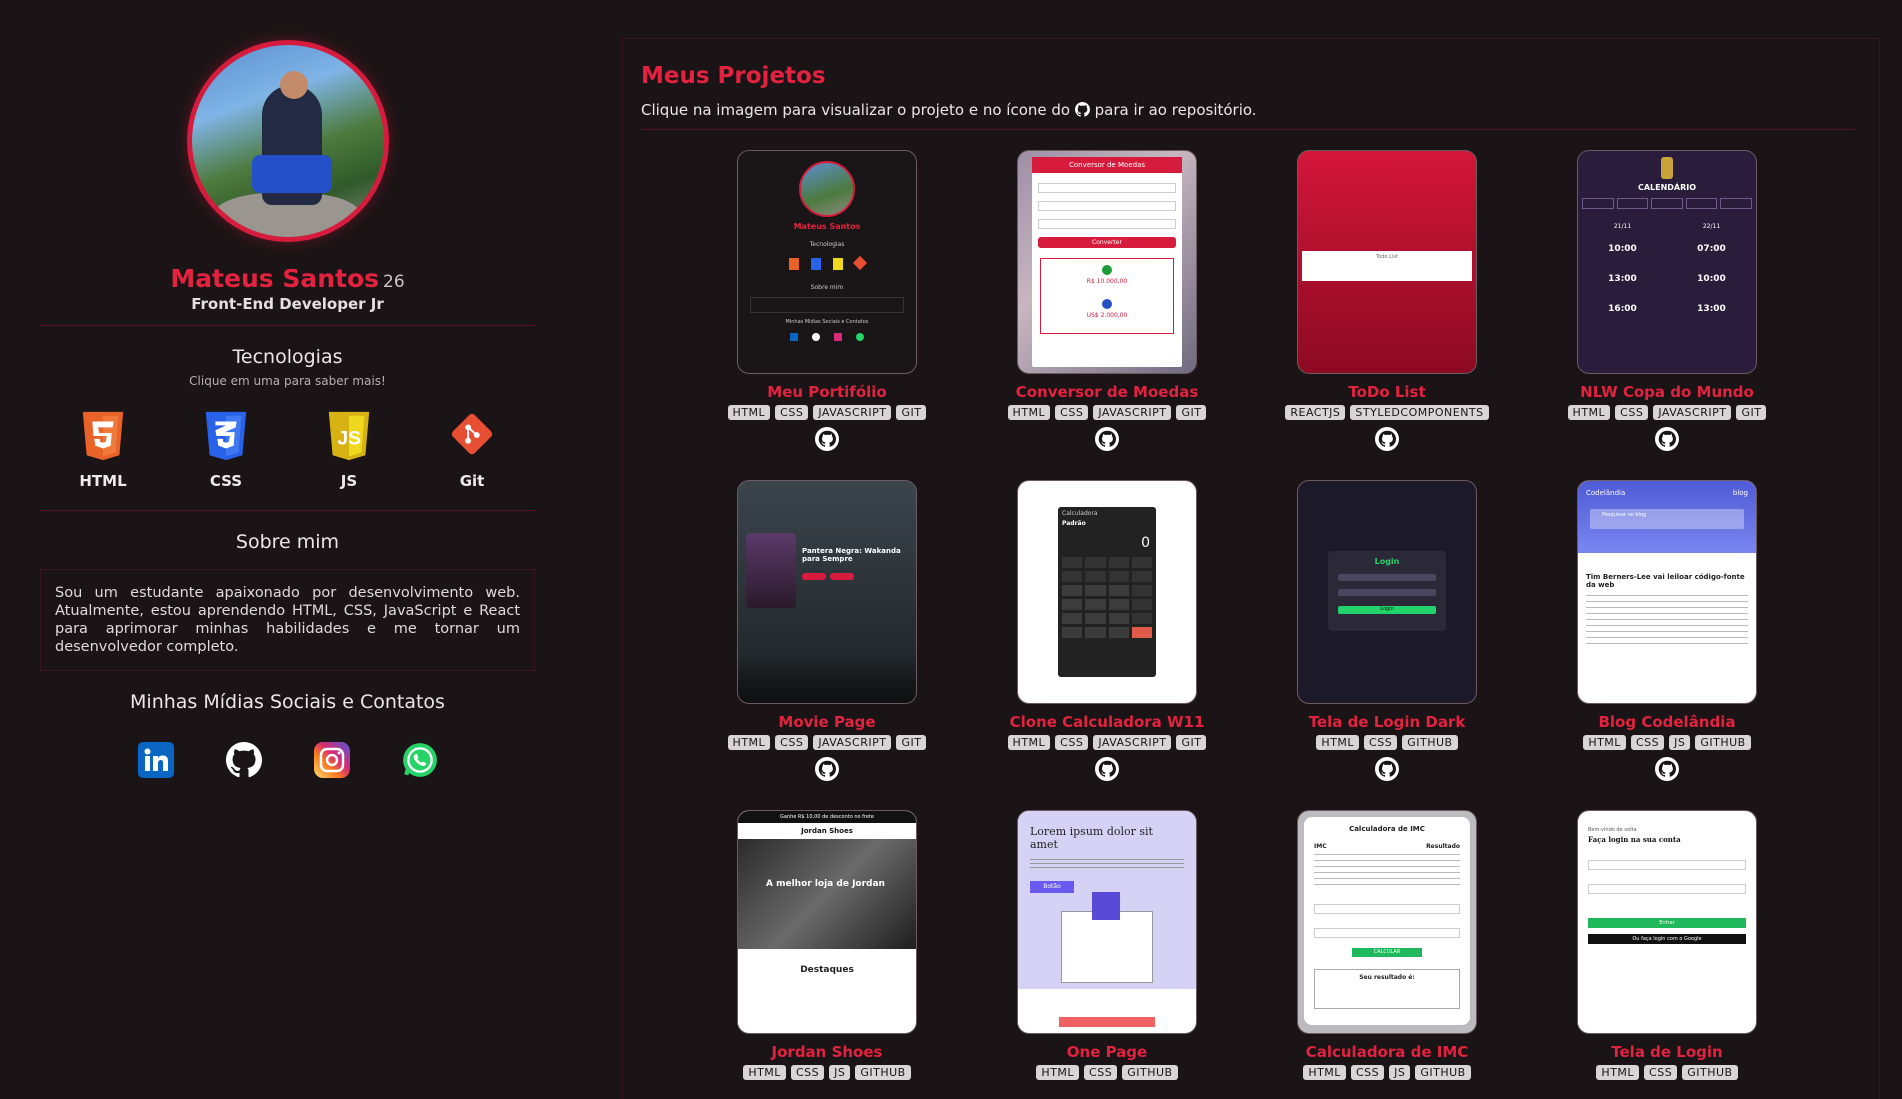 The height and width of the screenshot is (1099, 1902). I want to click on project-title: Tela de Login, so click(1667, 1052).